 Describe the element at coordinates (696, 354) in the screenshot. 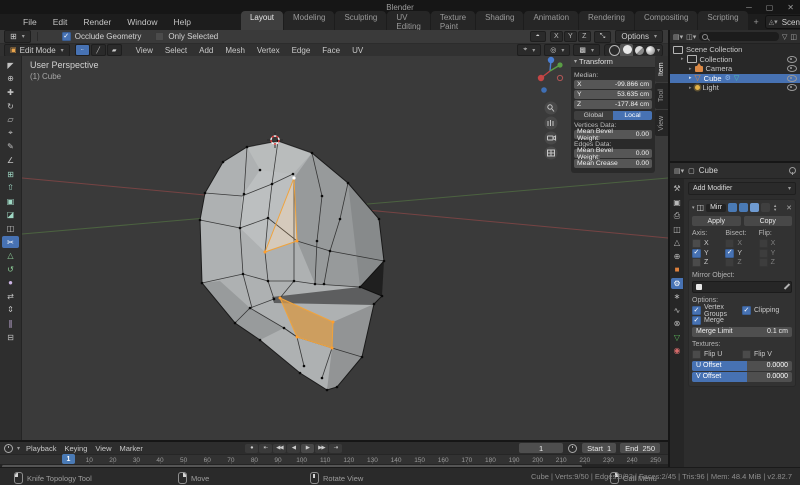

I see `flip-u-checkbox` at that location.